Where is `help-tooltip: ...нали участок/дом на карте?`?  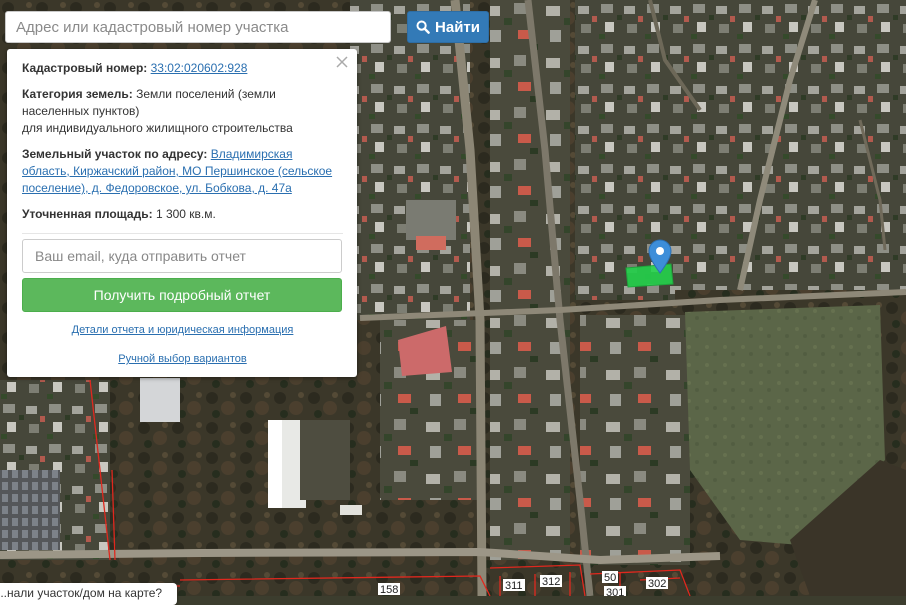
help-tooltip: ...нали участок/дом на карте? is located at coordinates (88, 594).